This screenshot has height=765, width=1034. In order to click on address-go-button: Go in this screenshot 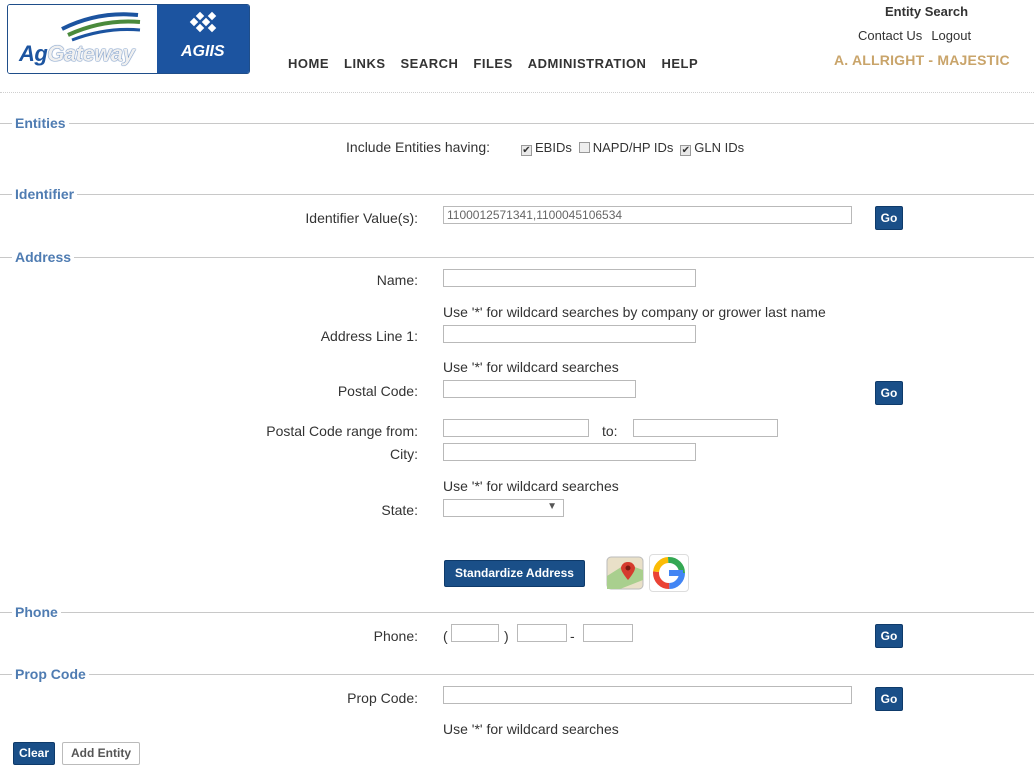, I will do `click(889, 393)`.